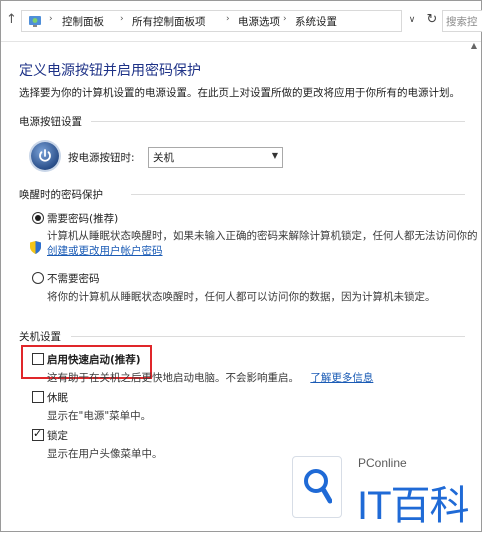  What do you see at coordinates (73, 278) in the screenshot?
I see `option-label-no-password: 不需要密码` at bounding box center [73, 278].